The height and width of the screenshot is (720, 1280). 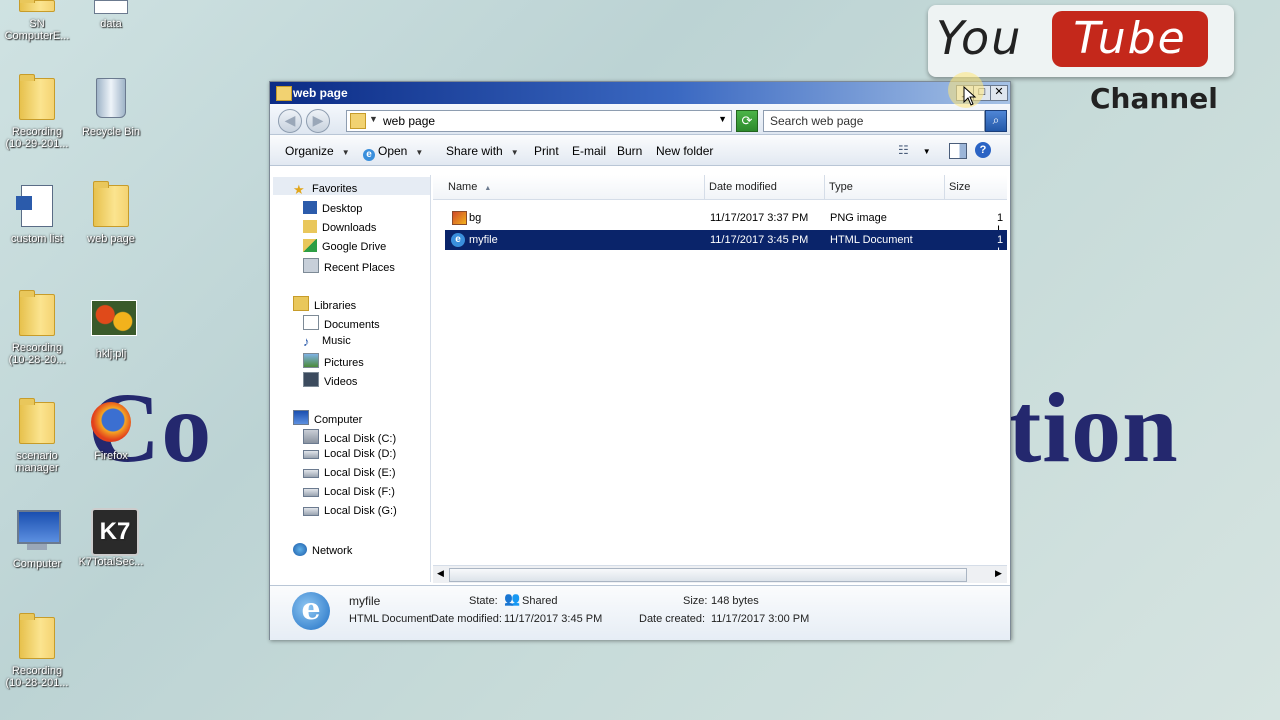 What do you see at coordinates (858, 218) in the screenshot?
I see `file-type: PNG image` at bounding box center [858, 218].